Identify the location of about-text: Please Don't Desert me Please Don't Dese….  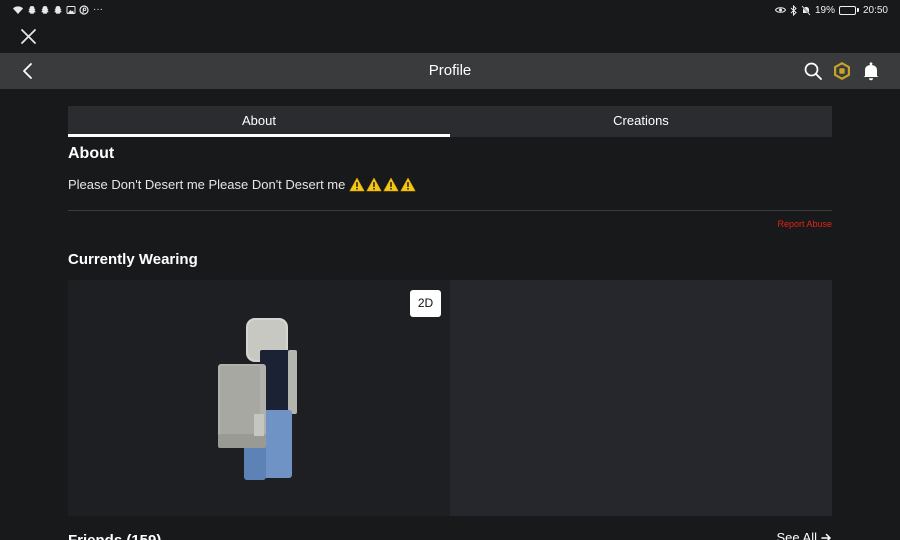
(207, 184).